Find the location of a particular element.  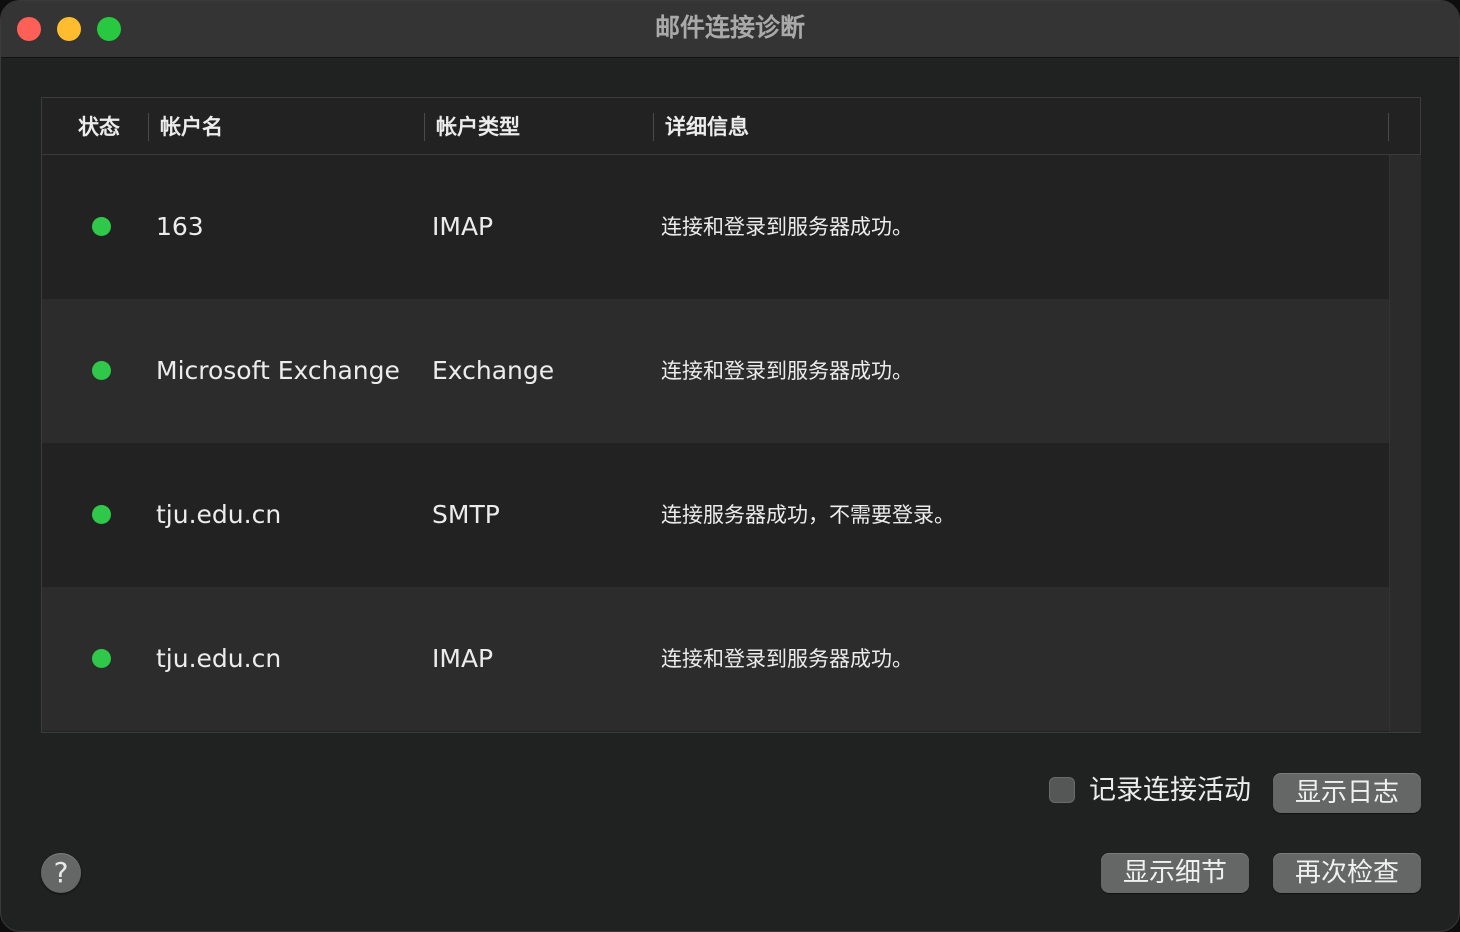

details-cell: 连接服务器成功，不需要登录。 is located at coordinates (808, 515).